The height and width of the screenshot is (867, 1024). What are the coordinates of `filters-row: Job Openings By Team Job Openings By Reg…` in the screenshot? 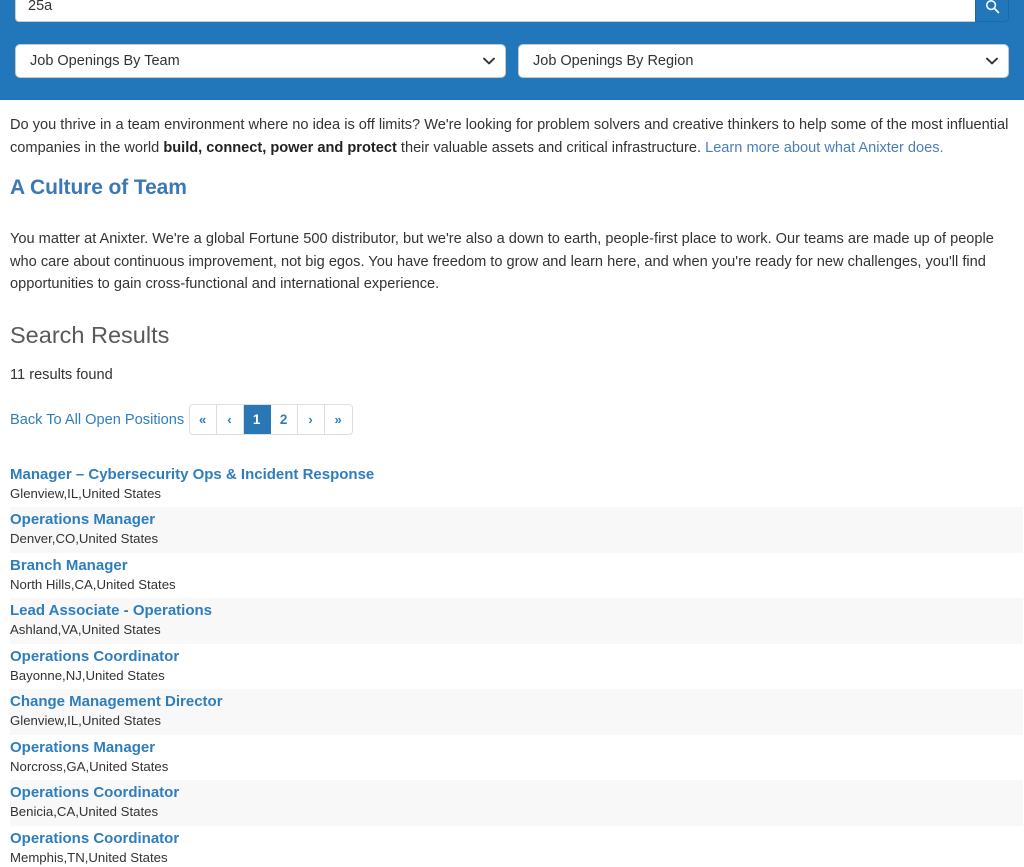 It's located at (512, 61).